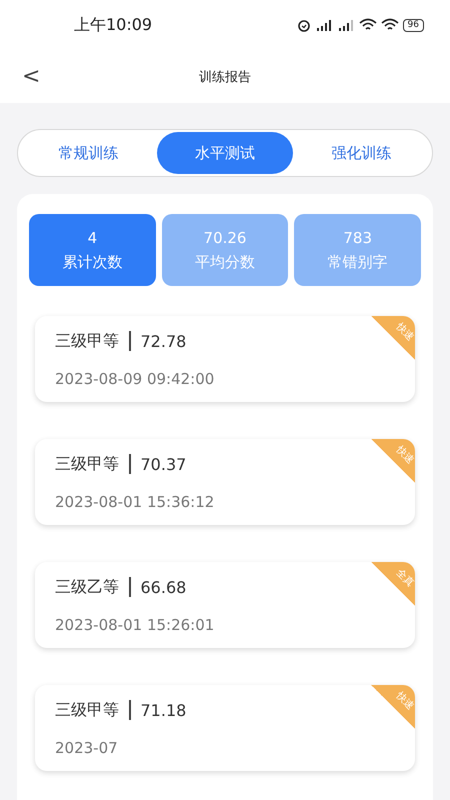  I want to click on score: 71.18, so click(163, 710).